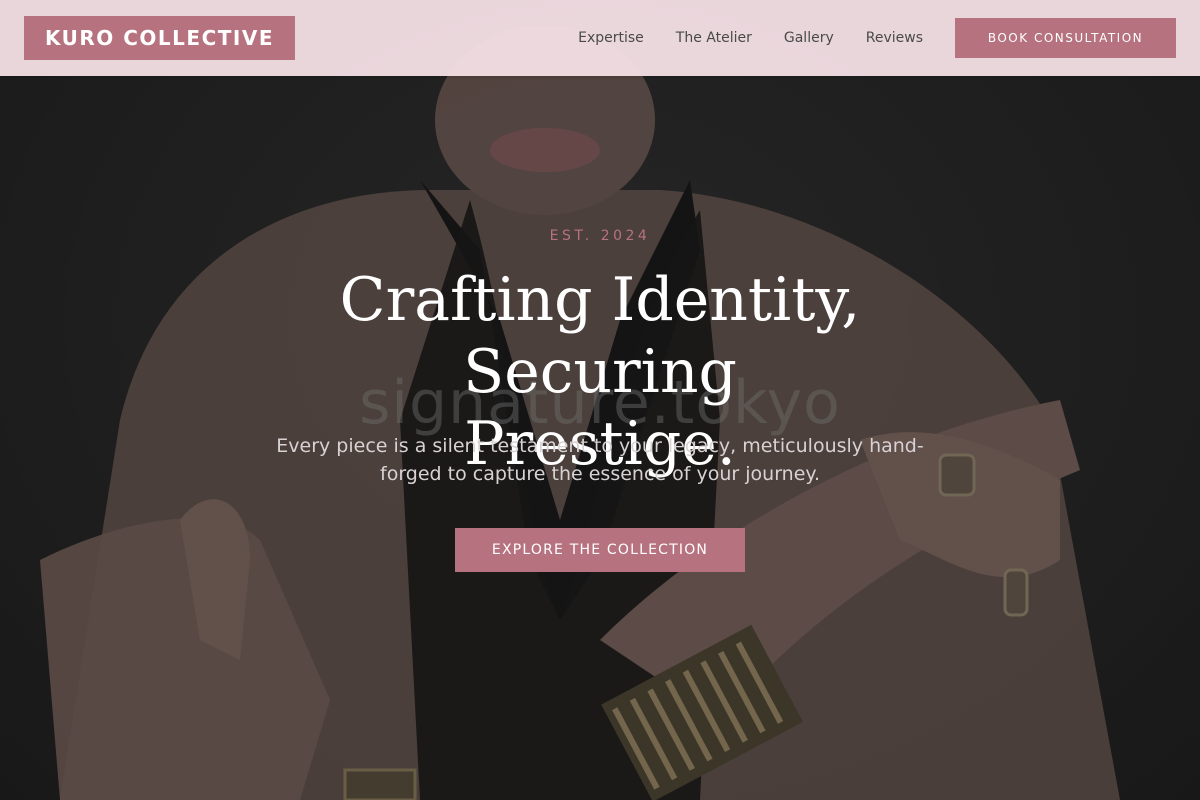  Describe the element at coordinates (600, 550) in the screenshot. I see `explore-collection-button: EXPLORE THE COLLECTION` at that location.